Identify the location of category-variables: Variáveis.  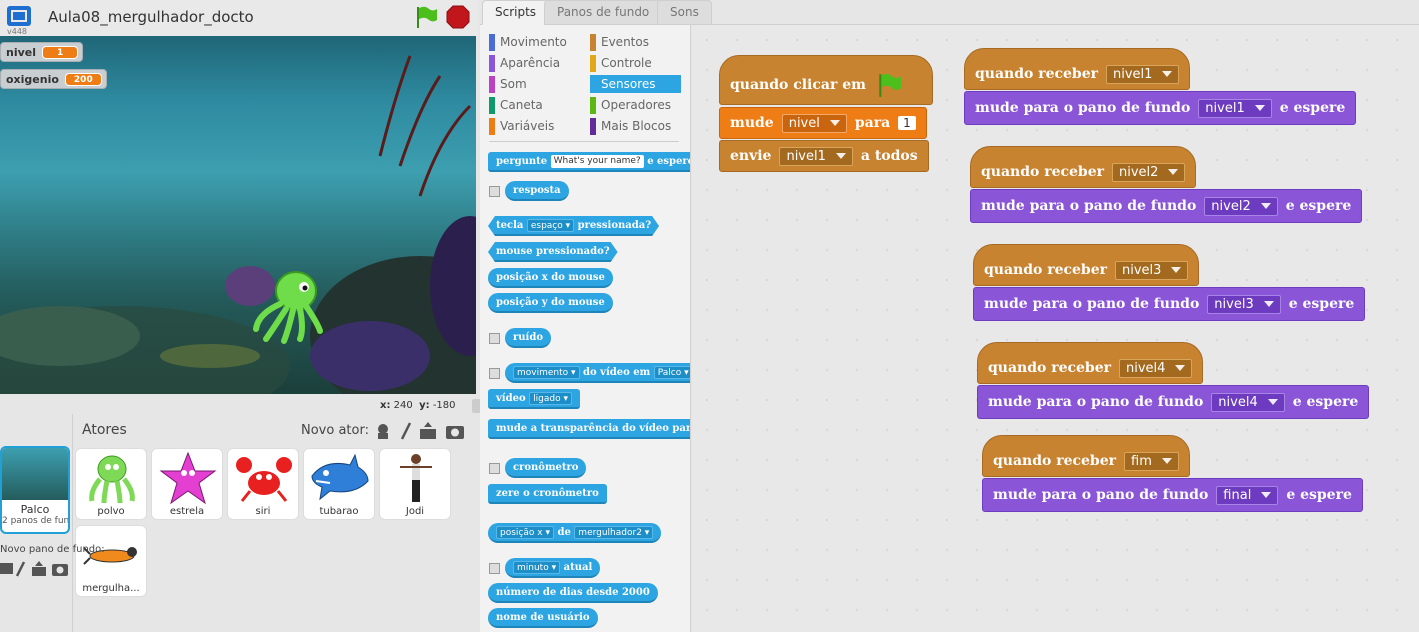
(534, 126).